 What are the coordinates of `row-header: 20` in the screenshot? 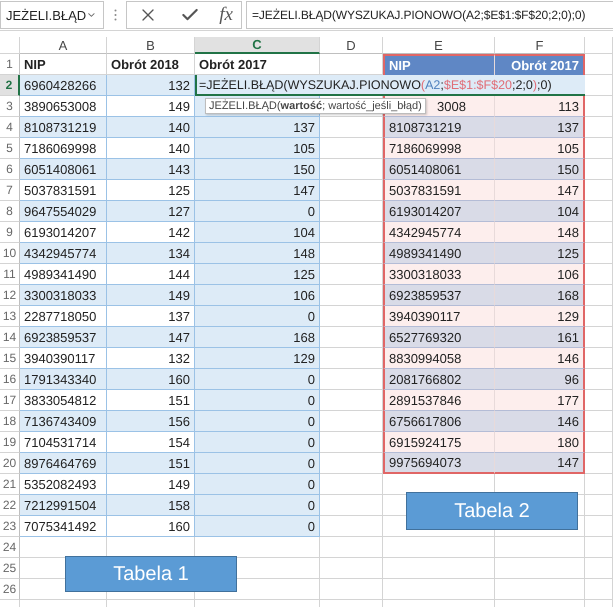 It's located at (10, 463).